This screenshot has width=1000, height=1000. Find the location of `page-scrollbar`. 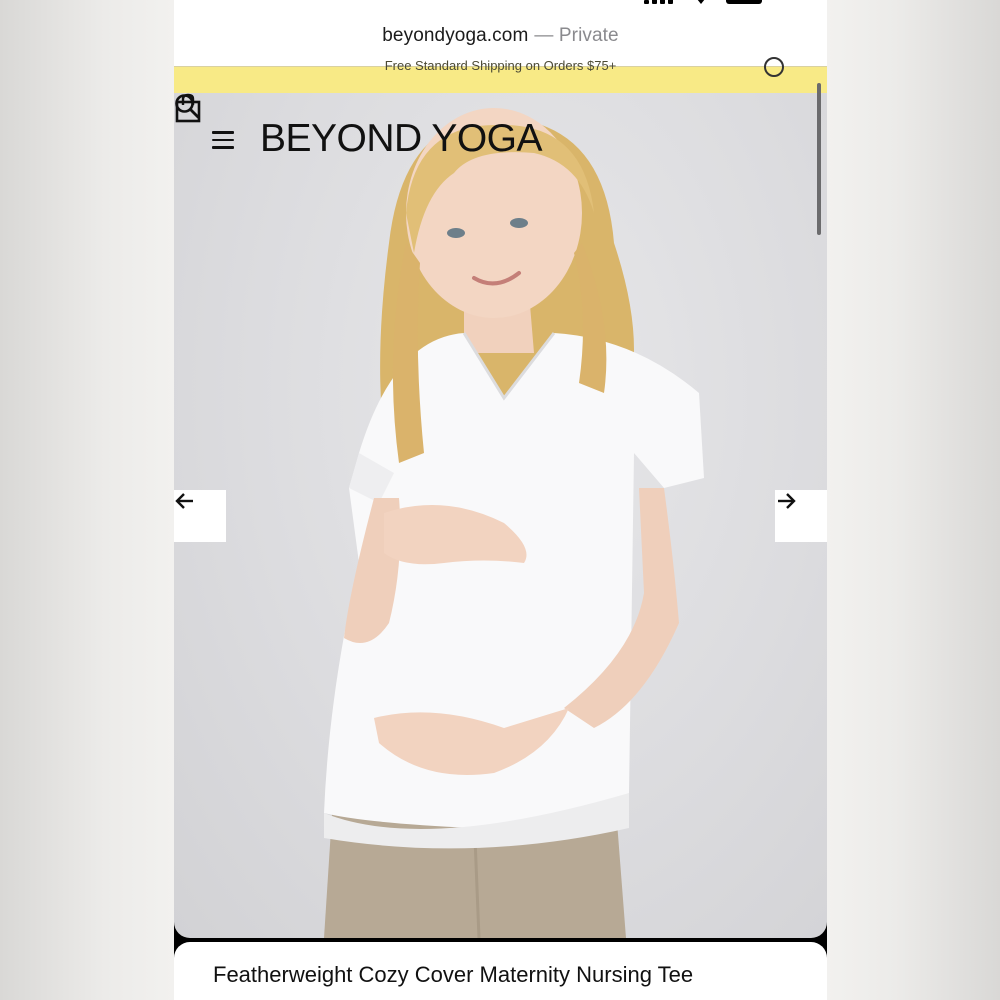

page-scrollbar is located at coordinates (819, 159).